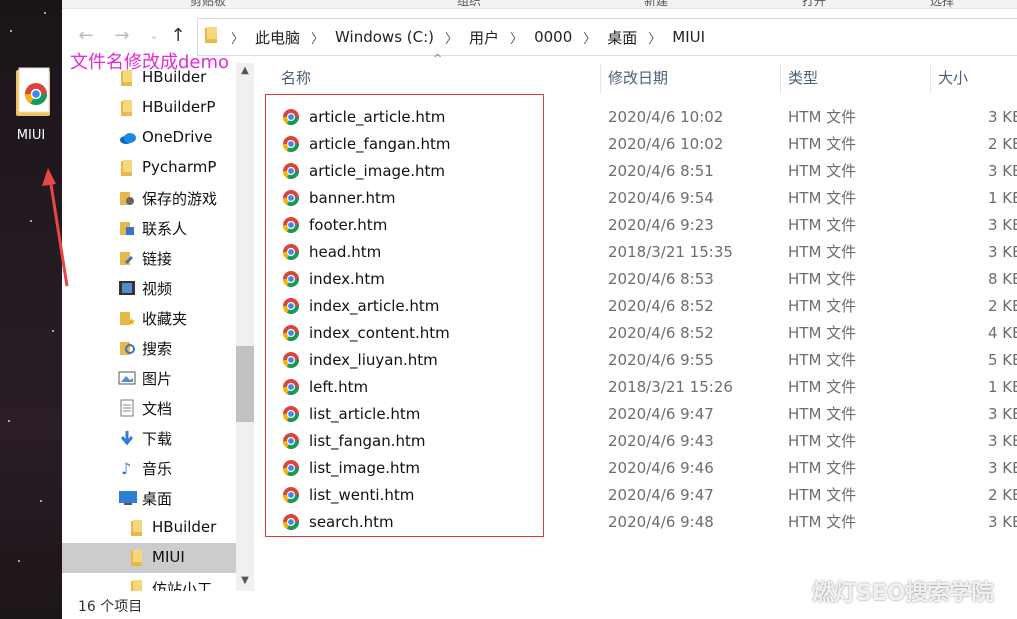 The height and width of the screenshot is (619, 1017). I want to click on file-size: 5 KB, so click(1002, 360).